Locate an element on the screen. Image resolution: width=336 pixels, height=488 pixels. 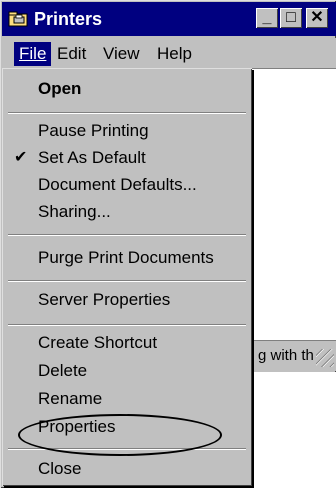
desktop-background is located at coordinates (294, 430).